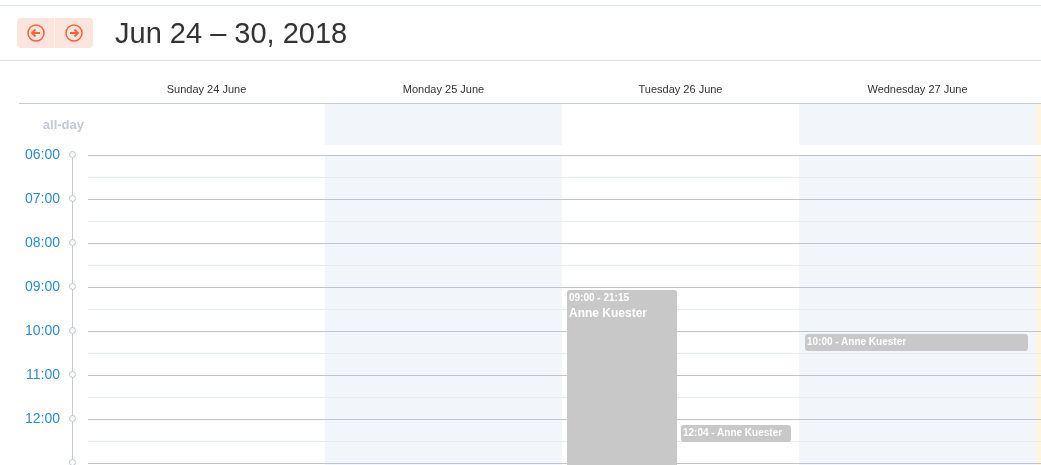 This screenshot has width=1041, height=465. I want to click on hour-label: 06:00, so click(42, 154).